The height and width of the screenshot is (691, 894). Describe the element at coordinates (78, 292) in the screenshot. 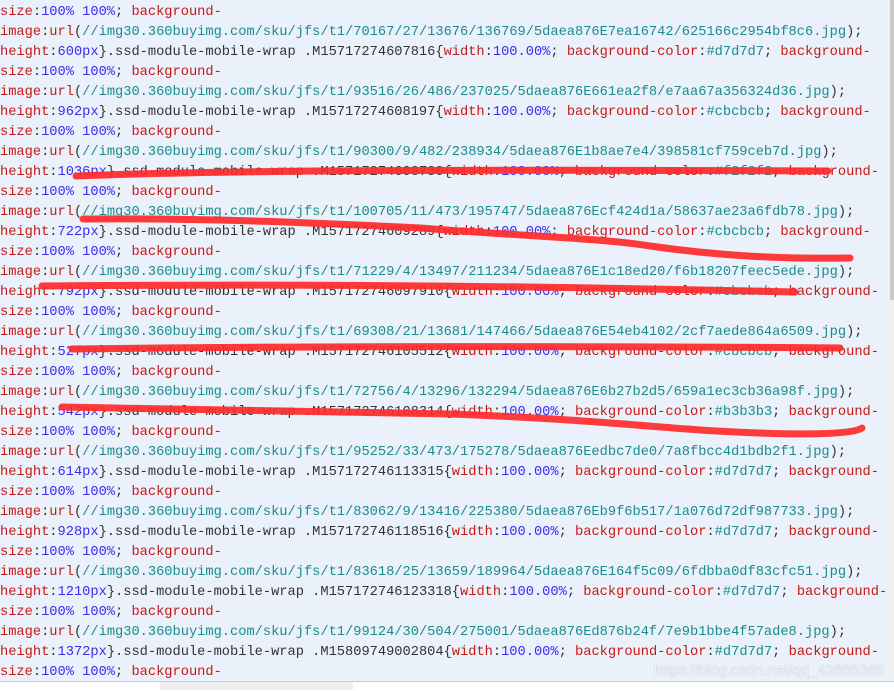

I see `code-token-val: 792px` at that location.